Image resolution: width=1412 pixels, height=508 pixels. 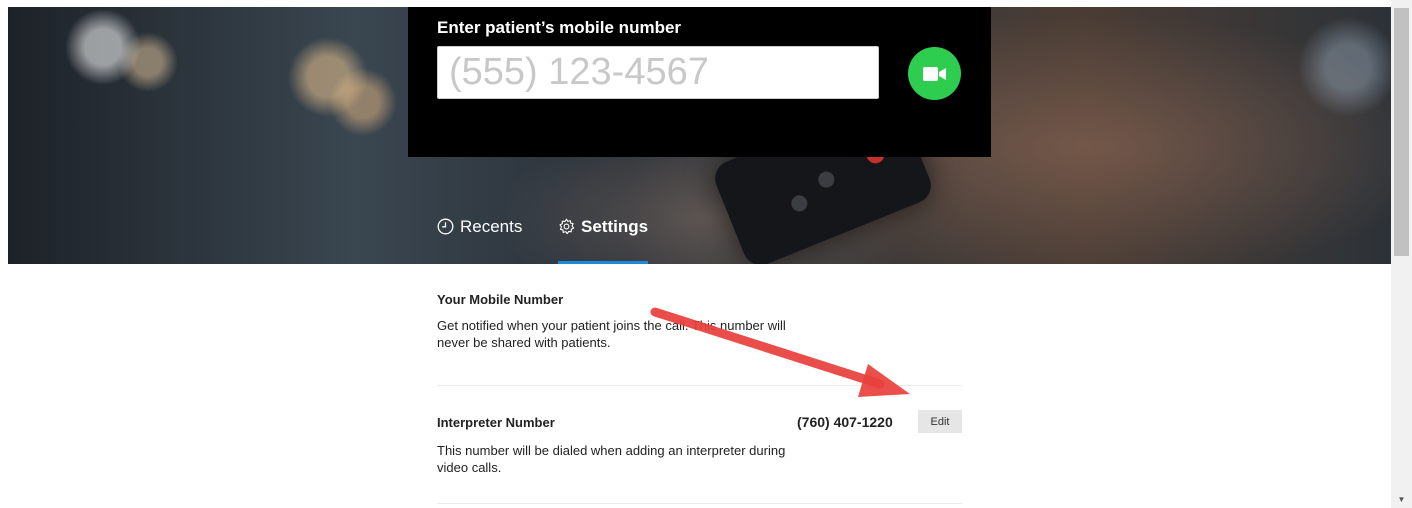 I want to click on edit-interpreter-number-button: Edit, so click(x=940, y=421).